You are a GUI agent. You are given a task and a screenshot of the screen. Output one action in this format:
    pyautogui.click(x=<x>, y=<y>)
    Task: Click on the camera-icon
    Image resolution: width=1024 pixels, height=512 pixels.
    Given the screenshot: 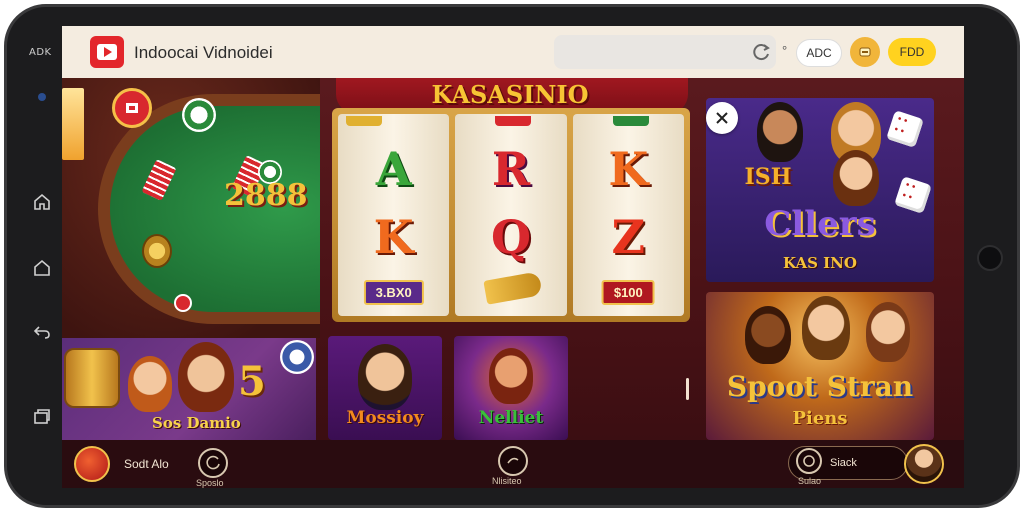 What is the action you would take?
    pyautogui.click(x=990, y=258)
    